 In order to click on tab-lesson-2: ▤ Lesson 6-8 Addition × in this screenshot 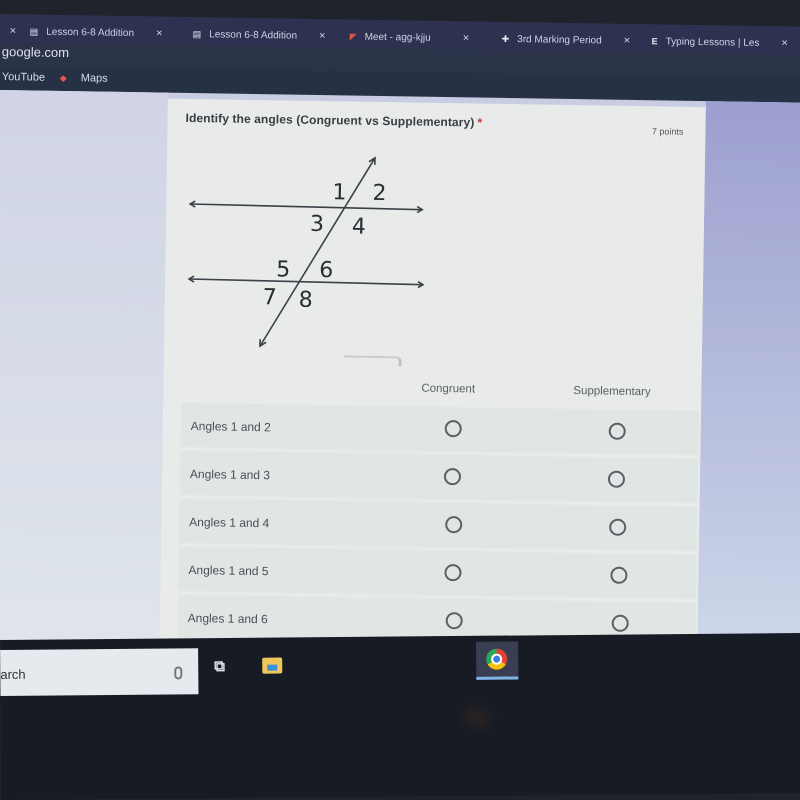, I will do `click(259, 35)`.